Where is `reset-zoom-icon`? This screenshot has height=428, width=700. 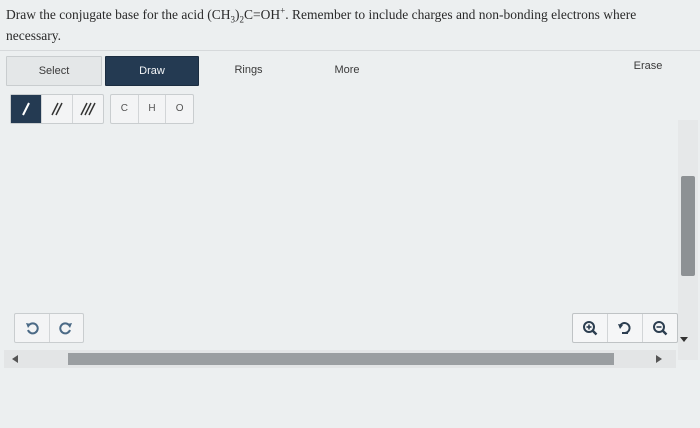
reset-zoom-icon is located at coordinates (624, 328).